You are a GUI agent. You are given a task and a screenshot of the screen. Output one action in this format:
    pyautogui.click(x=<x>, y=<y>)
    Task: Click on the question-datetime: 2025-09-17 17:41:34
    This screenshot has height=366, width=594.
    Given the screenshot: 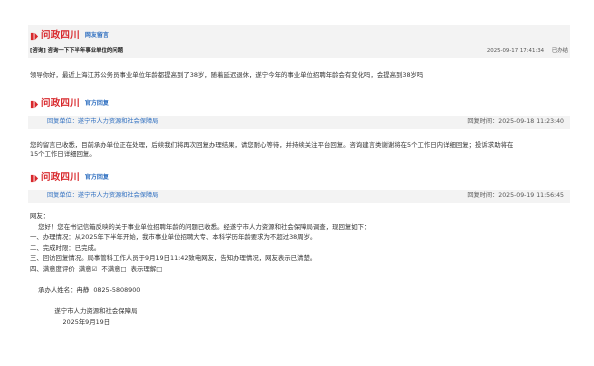 What is the action you would take?
    pyautogui.click(x=515, y=51)
    